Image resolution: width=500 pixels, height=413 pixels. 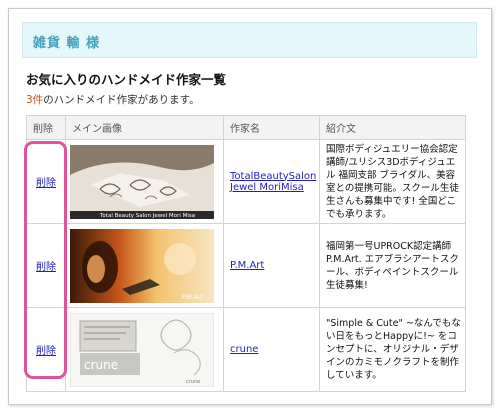 What do you see at coordinates (267, 187) in the screenshot?
I see `artist-name-line-2: Jewel MoriMisa` at bounding box center [267, 187].